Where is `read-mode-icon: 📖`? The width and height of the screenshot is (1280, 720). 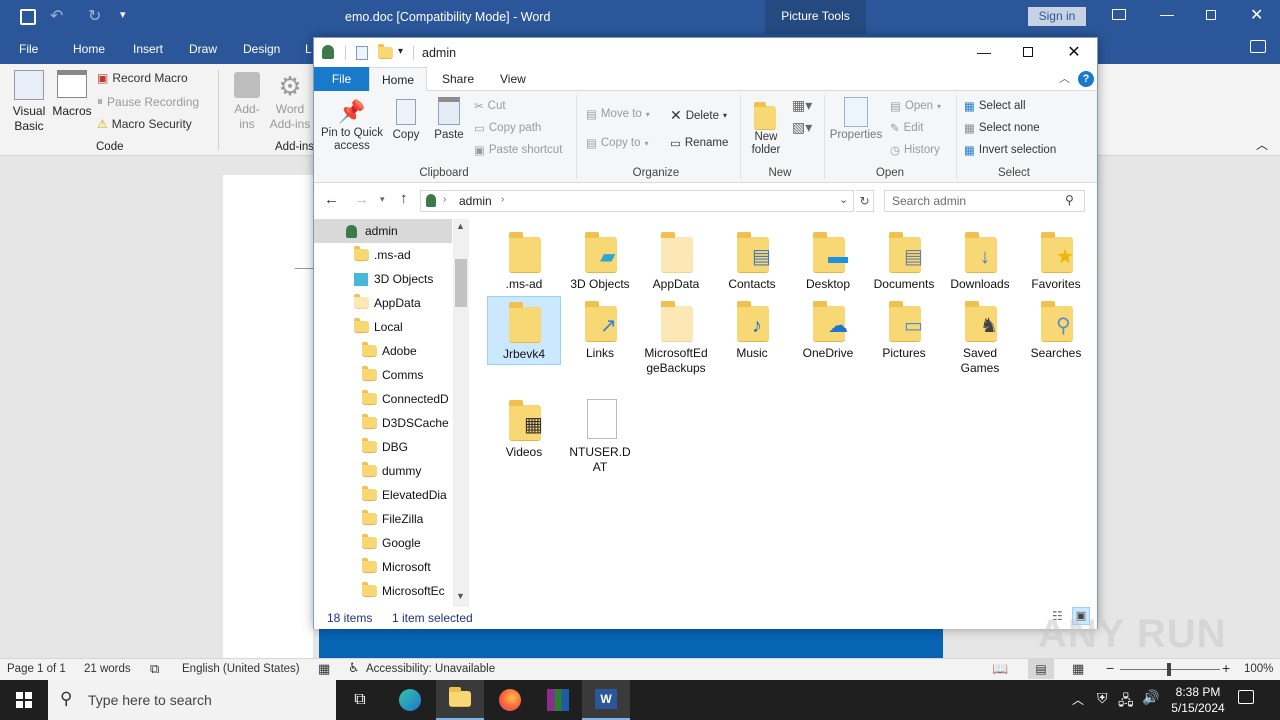 read-mode-icon: 📖 is located at coordinates (1000, 669).